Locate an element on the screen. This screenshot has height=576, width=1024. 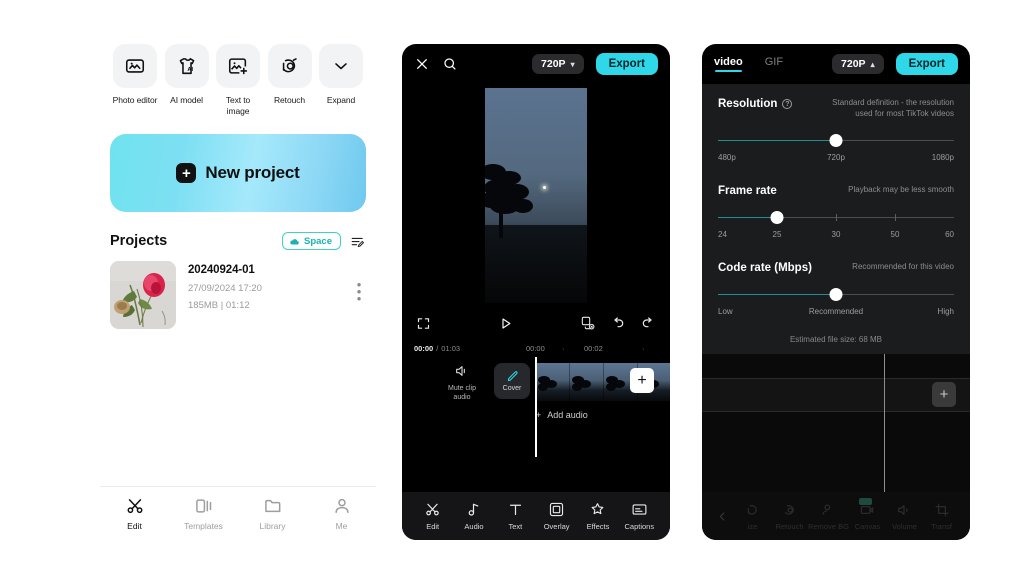
search-icon is located at coordinates (450, 64).